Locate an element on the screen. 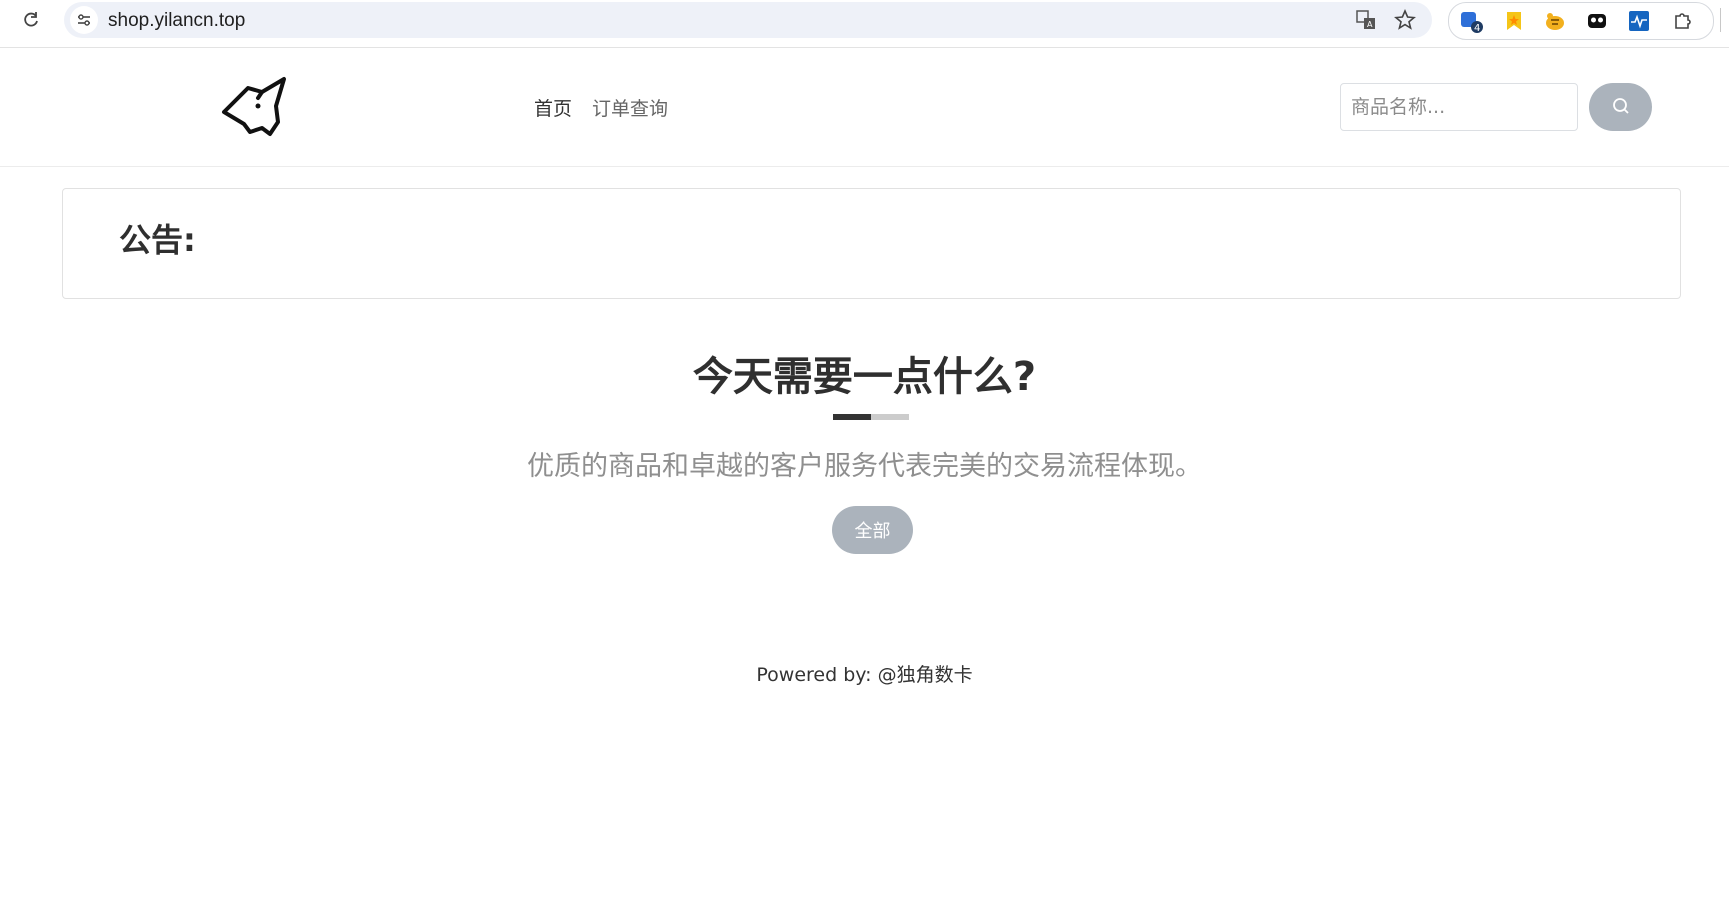 The image size is (1729, 909). extension-badge: 4 is located at coordinates (1477, 28).